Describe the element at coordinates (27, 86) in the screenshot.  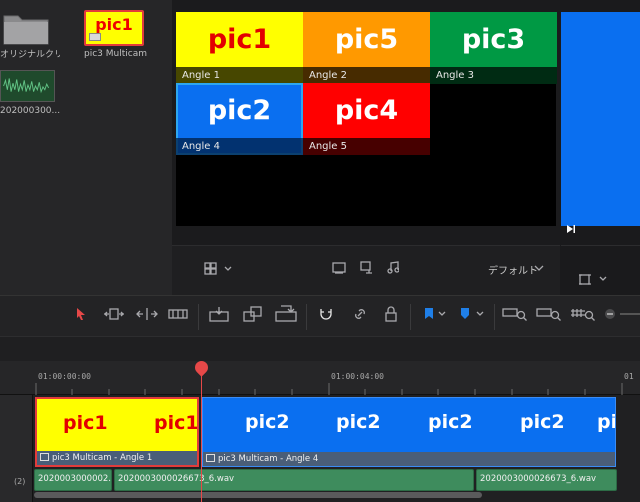
I see `audio-clip-thumbnail` at that location.